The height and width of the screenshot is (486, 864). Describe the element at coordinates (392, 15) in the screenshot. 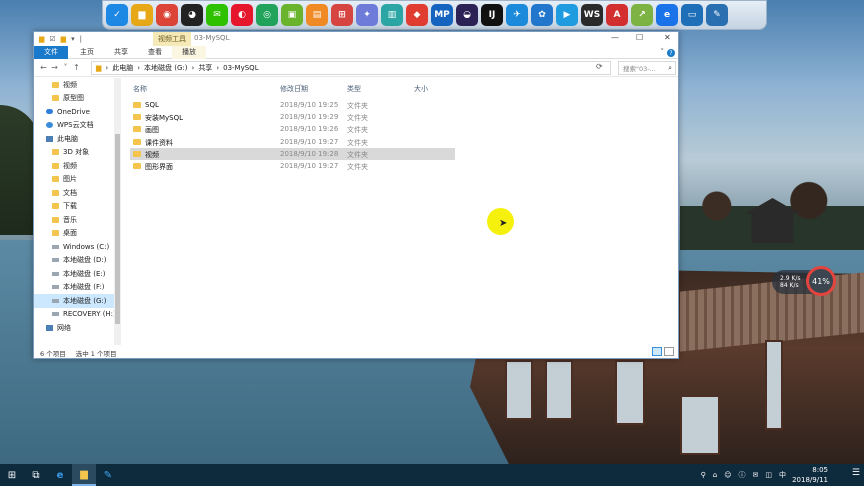

I see `notes-icon: ▥` at that location.